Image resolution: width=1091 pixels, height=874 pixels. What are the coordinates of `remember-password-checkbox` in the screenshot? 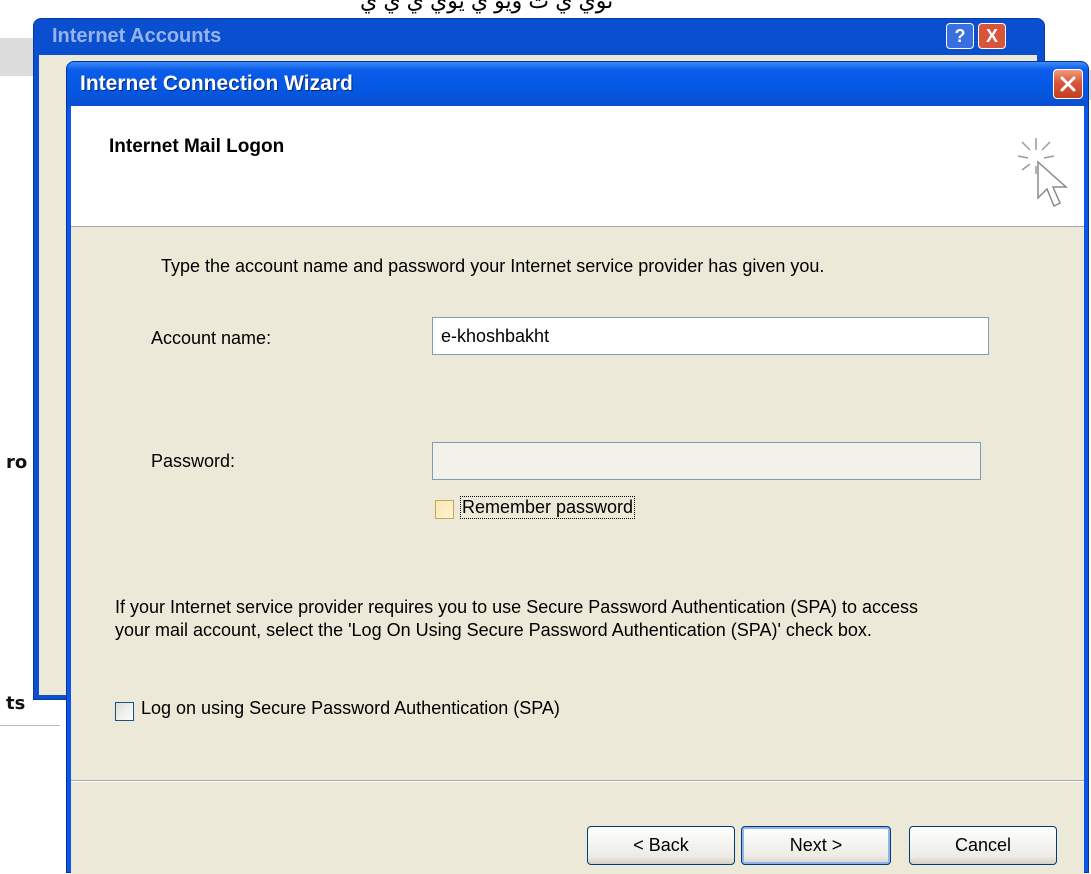 It's located at (444, 509).